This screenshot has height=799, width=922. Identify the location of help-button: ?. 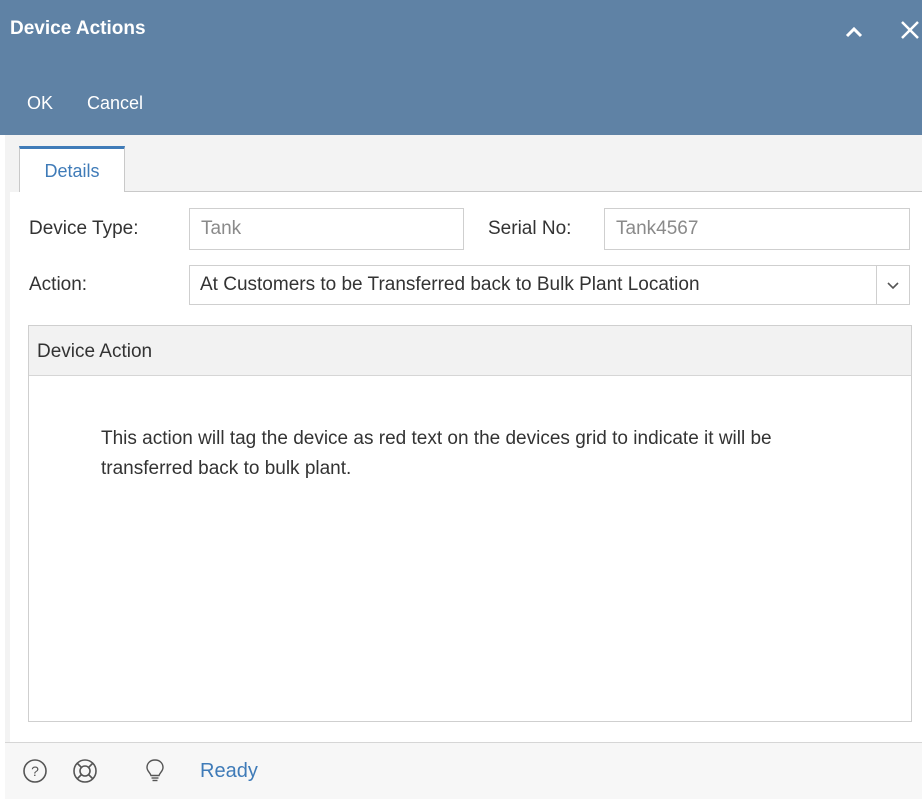
(35, 771).